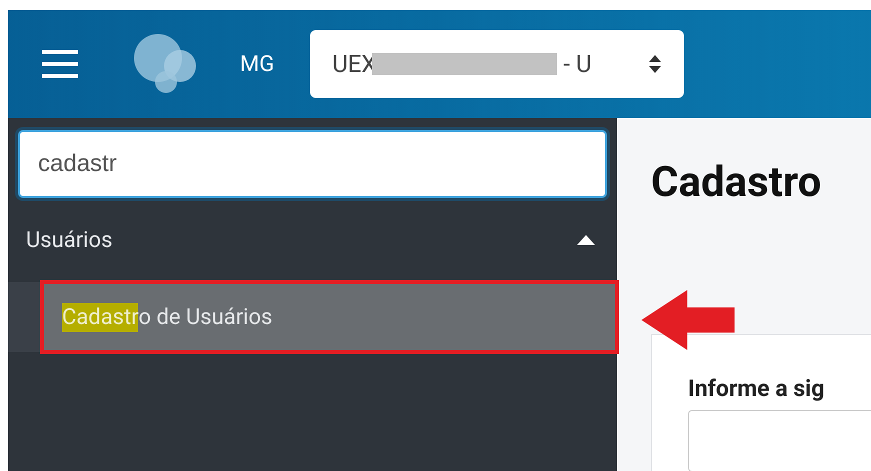 The width and height of the screenshot is (871, 471). Describe the element at coordinates (312, 240) in the screenshot. I see `menu-group: Usuários` at that location.